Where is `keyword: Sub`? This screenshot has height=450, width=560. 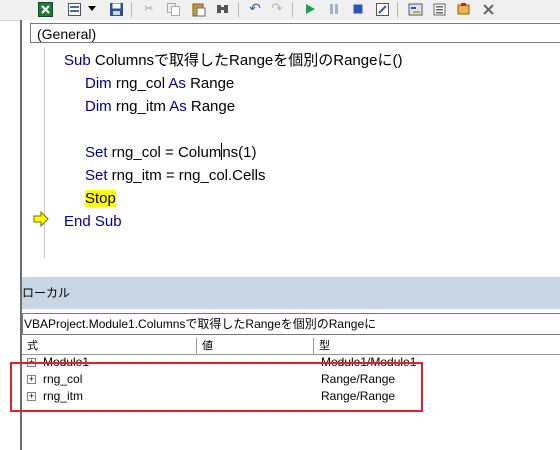
keyword: Sub is located at coordinates (77, 60).